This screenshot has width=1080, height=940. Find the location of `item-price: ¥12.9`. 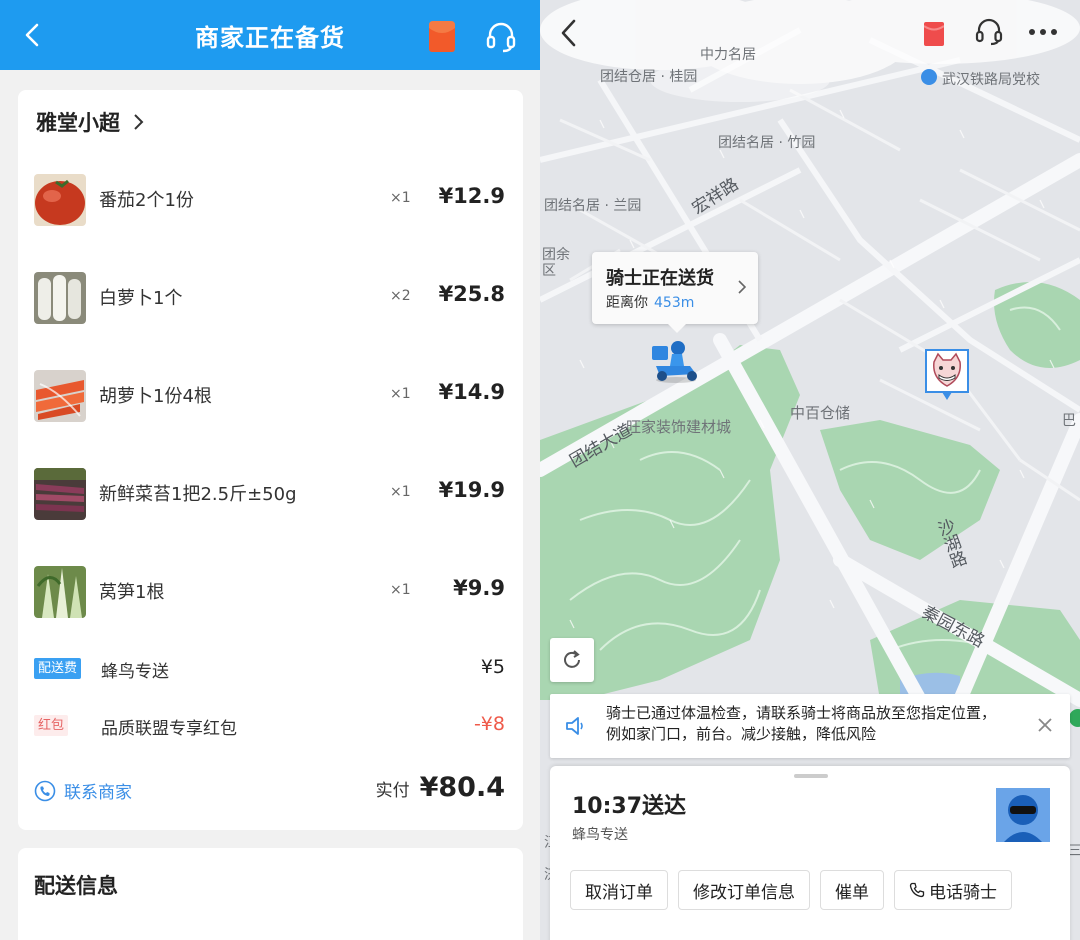

item-price: ¥12.9 is located at coordinates (471, 196).